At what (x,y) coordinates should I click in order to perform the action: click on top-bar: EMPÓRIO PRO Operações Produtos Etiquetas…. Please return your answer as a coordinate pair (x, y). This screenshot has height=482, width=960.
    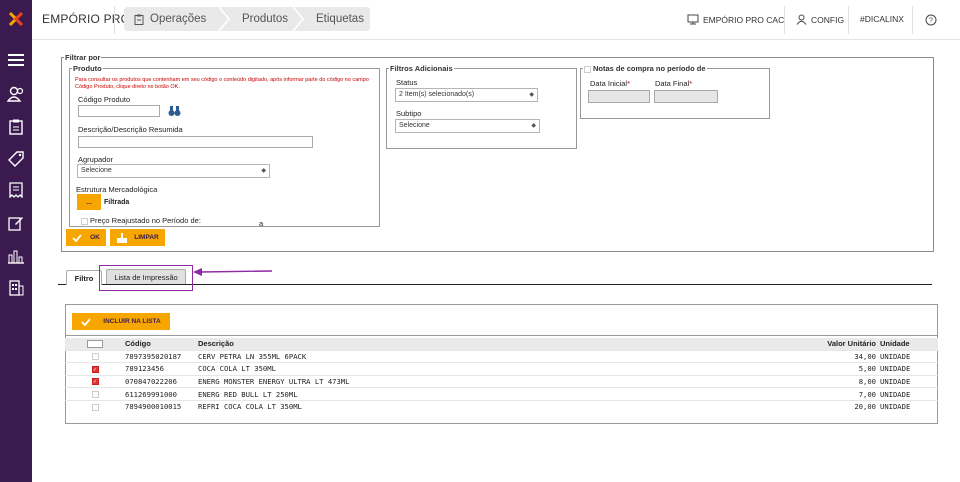
    Looking at the image, I should click on (496, 20).